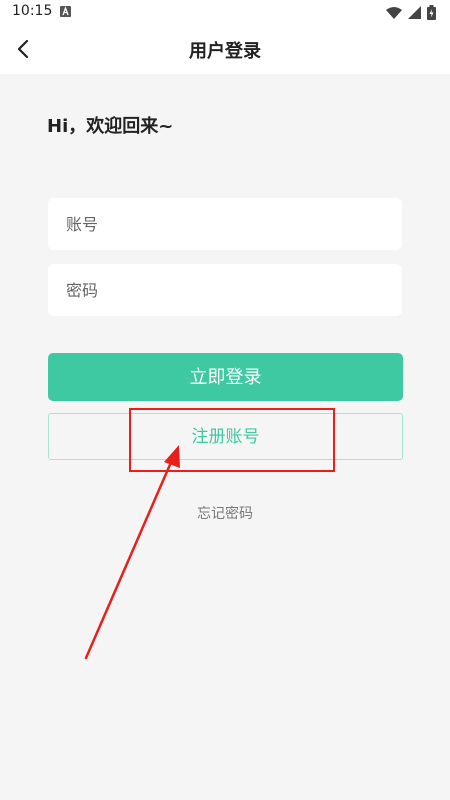 The image size is (450, 800). I want to click on battery-icon, so click(431, 12).